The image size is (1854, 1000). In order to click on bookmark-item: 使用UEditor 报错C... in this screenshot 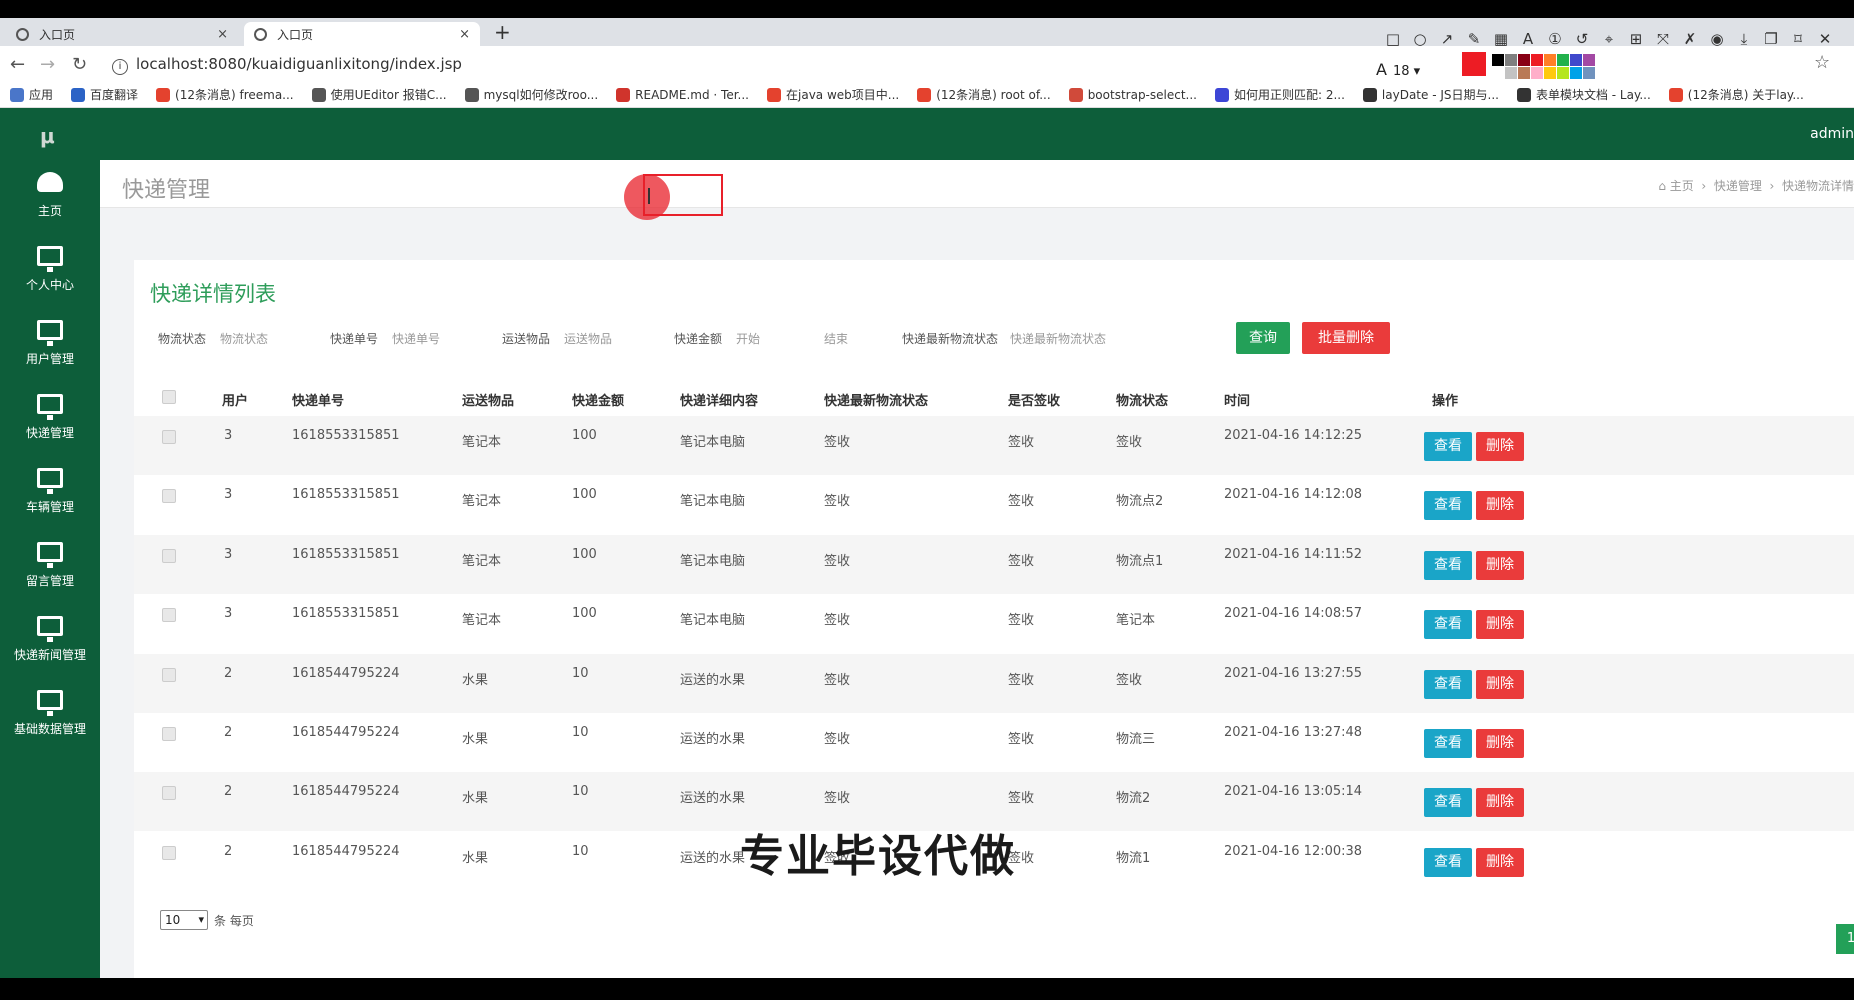, I will do `click(379, 94)`.